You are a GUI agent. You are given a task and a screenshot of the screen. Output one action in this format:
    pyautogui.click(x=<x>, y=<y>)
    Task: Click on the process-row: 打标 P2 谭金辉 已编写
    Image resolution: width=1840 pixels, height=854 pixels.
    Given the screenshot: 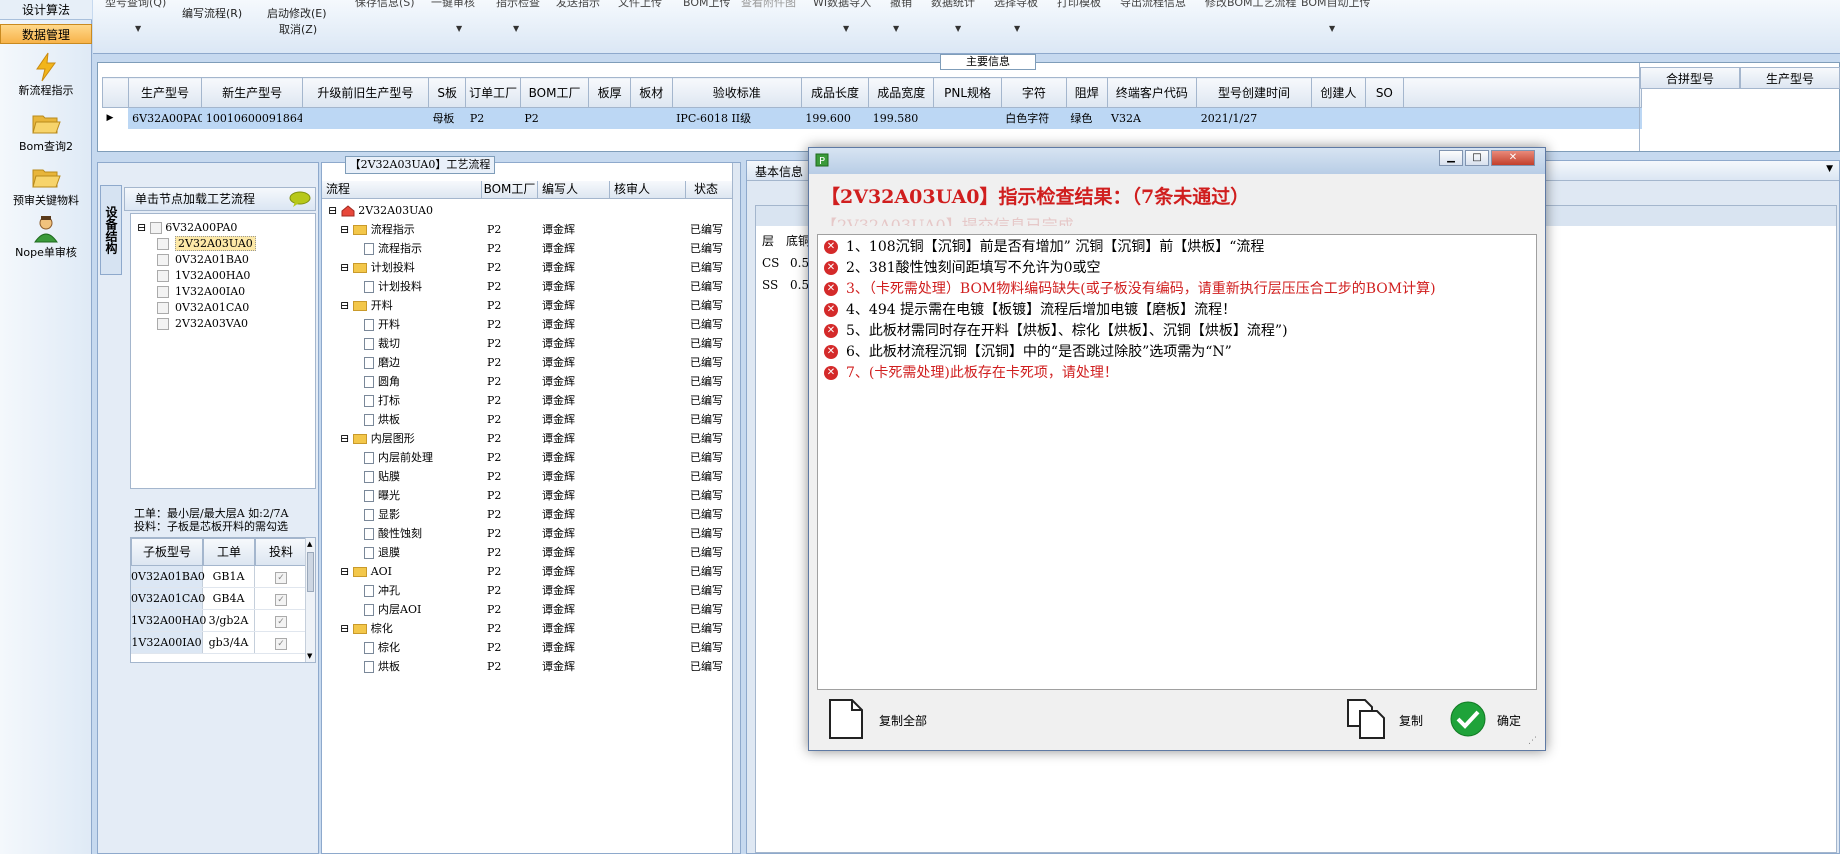 What is the action you would take?
    pyautogui.click(x=527, y=400)
    